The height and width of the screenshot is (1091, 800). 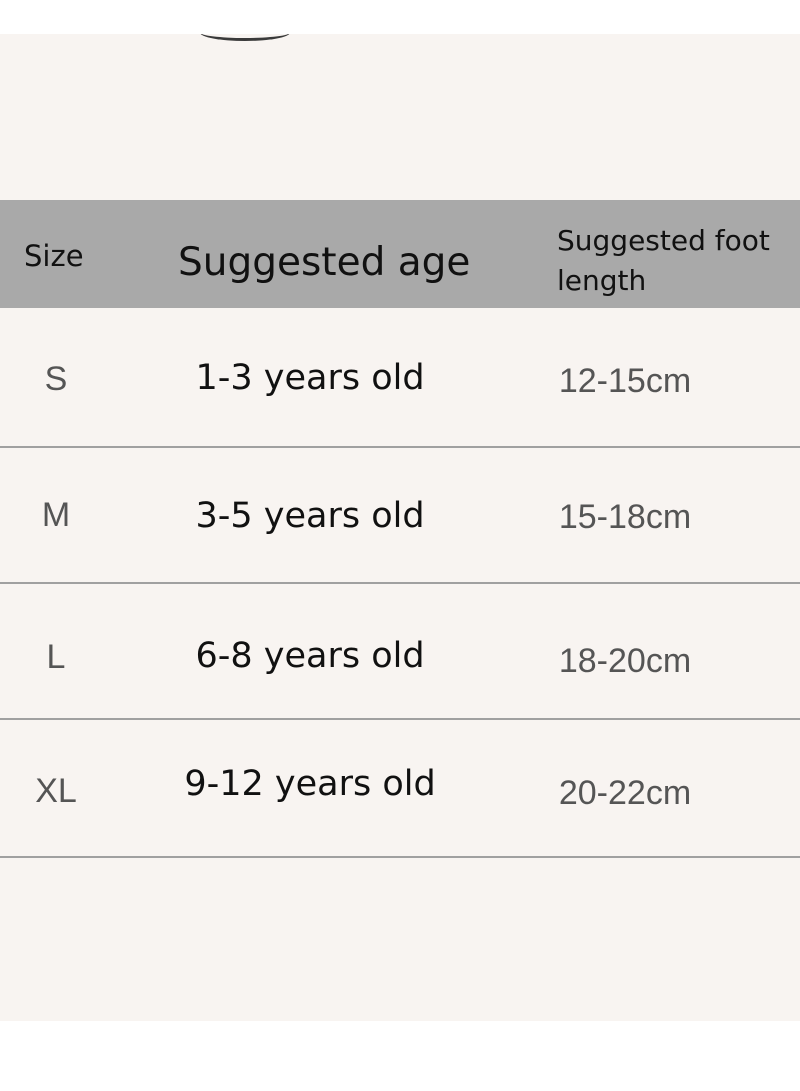 I want to click on table-header: Size Suggested age Suggested foot length, so click(x=400, y=254).